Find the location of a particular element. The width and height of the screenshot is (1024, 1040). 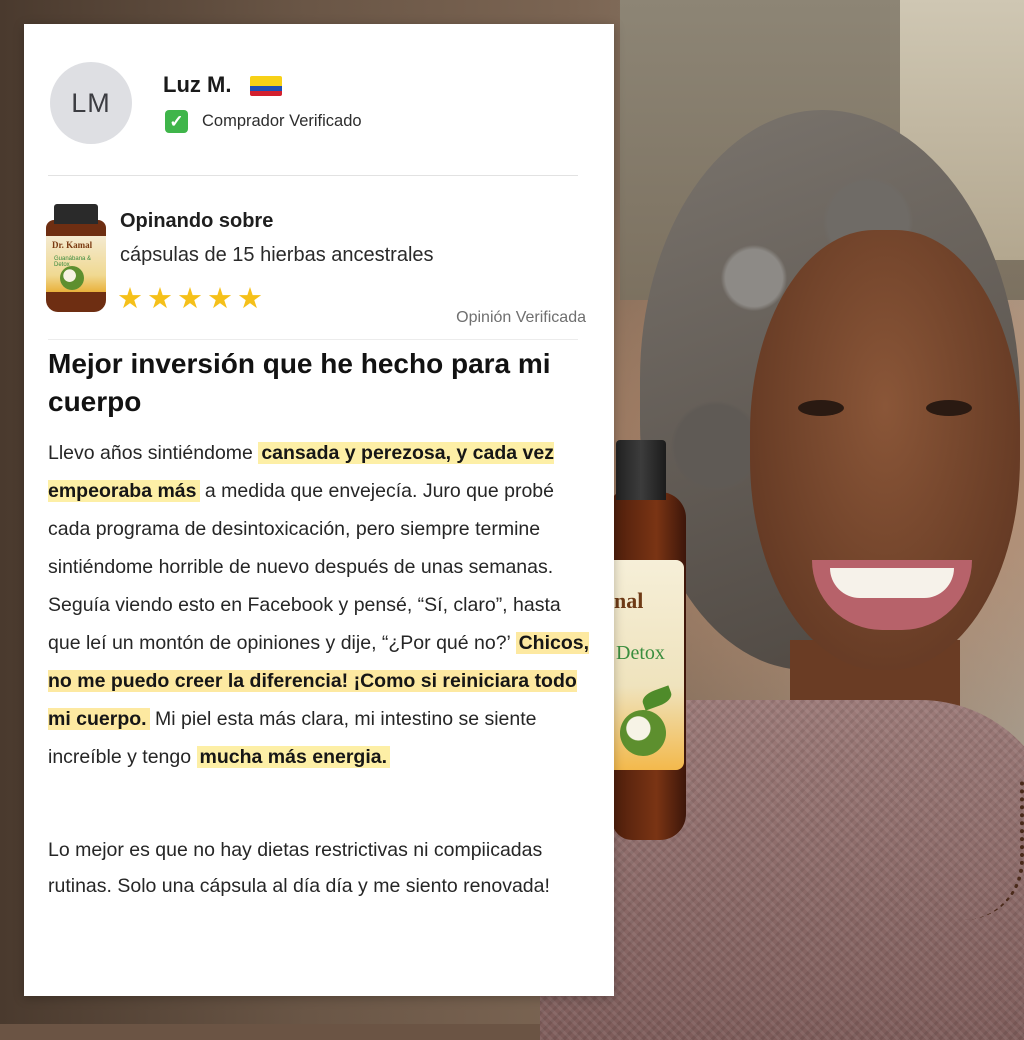

thumb-brand: Dr. Kamal is located at coordinates (72, 245).